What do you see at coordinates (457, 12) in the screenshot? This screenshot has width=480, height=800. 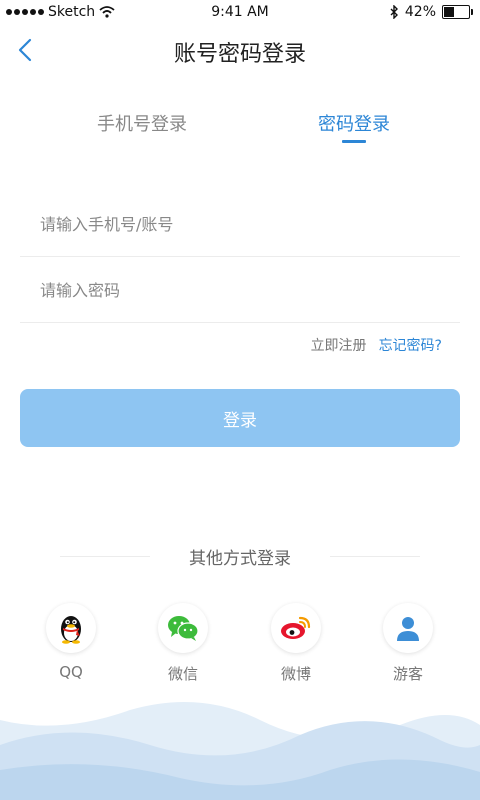 I see `battery-icon` at bounding box center [457, 12].